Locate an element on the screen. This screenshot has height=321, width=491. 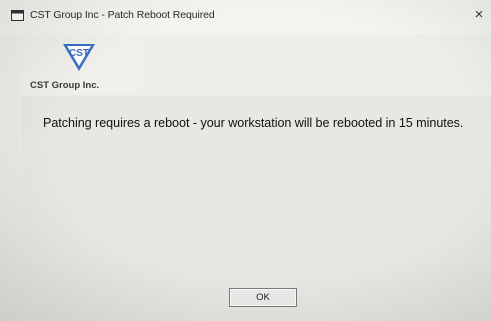
logo-panel: CST CST Group Inc. is located at coordinates (82, 65).